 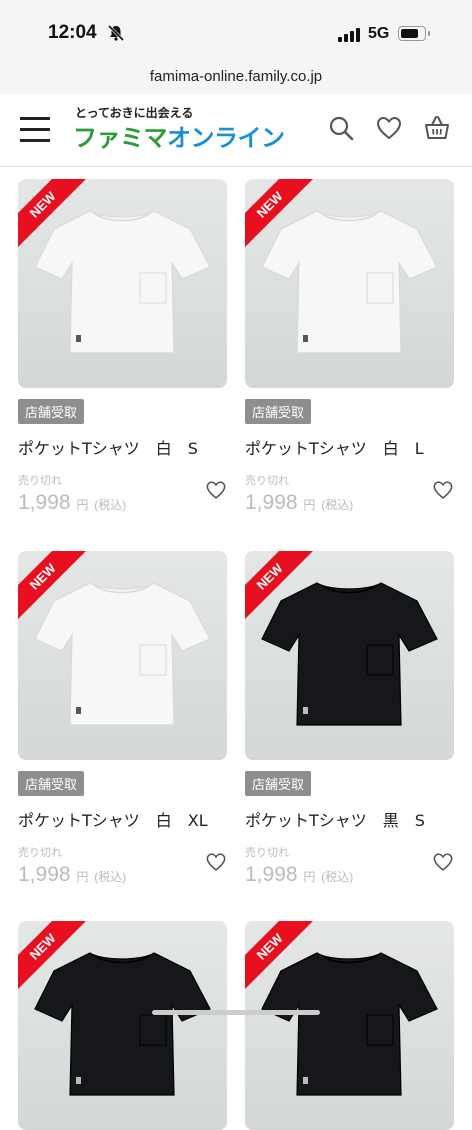 I want to click on product-card: NEW 店舗受取 ポケットTシャツ 黒 S 売り切れ 1,998 円 (税込), so click(x=349, y=719).